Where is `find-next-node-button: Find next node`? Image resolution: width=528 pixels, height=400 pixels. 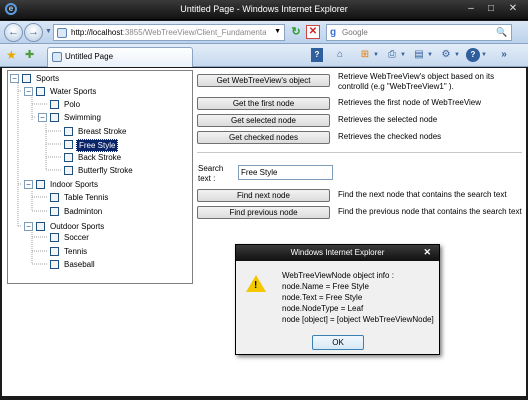
find-next-node-button: Find next node is located at coordinates (263, 195).